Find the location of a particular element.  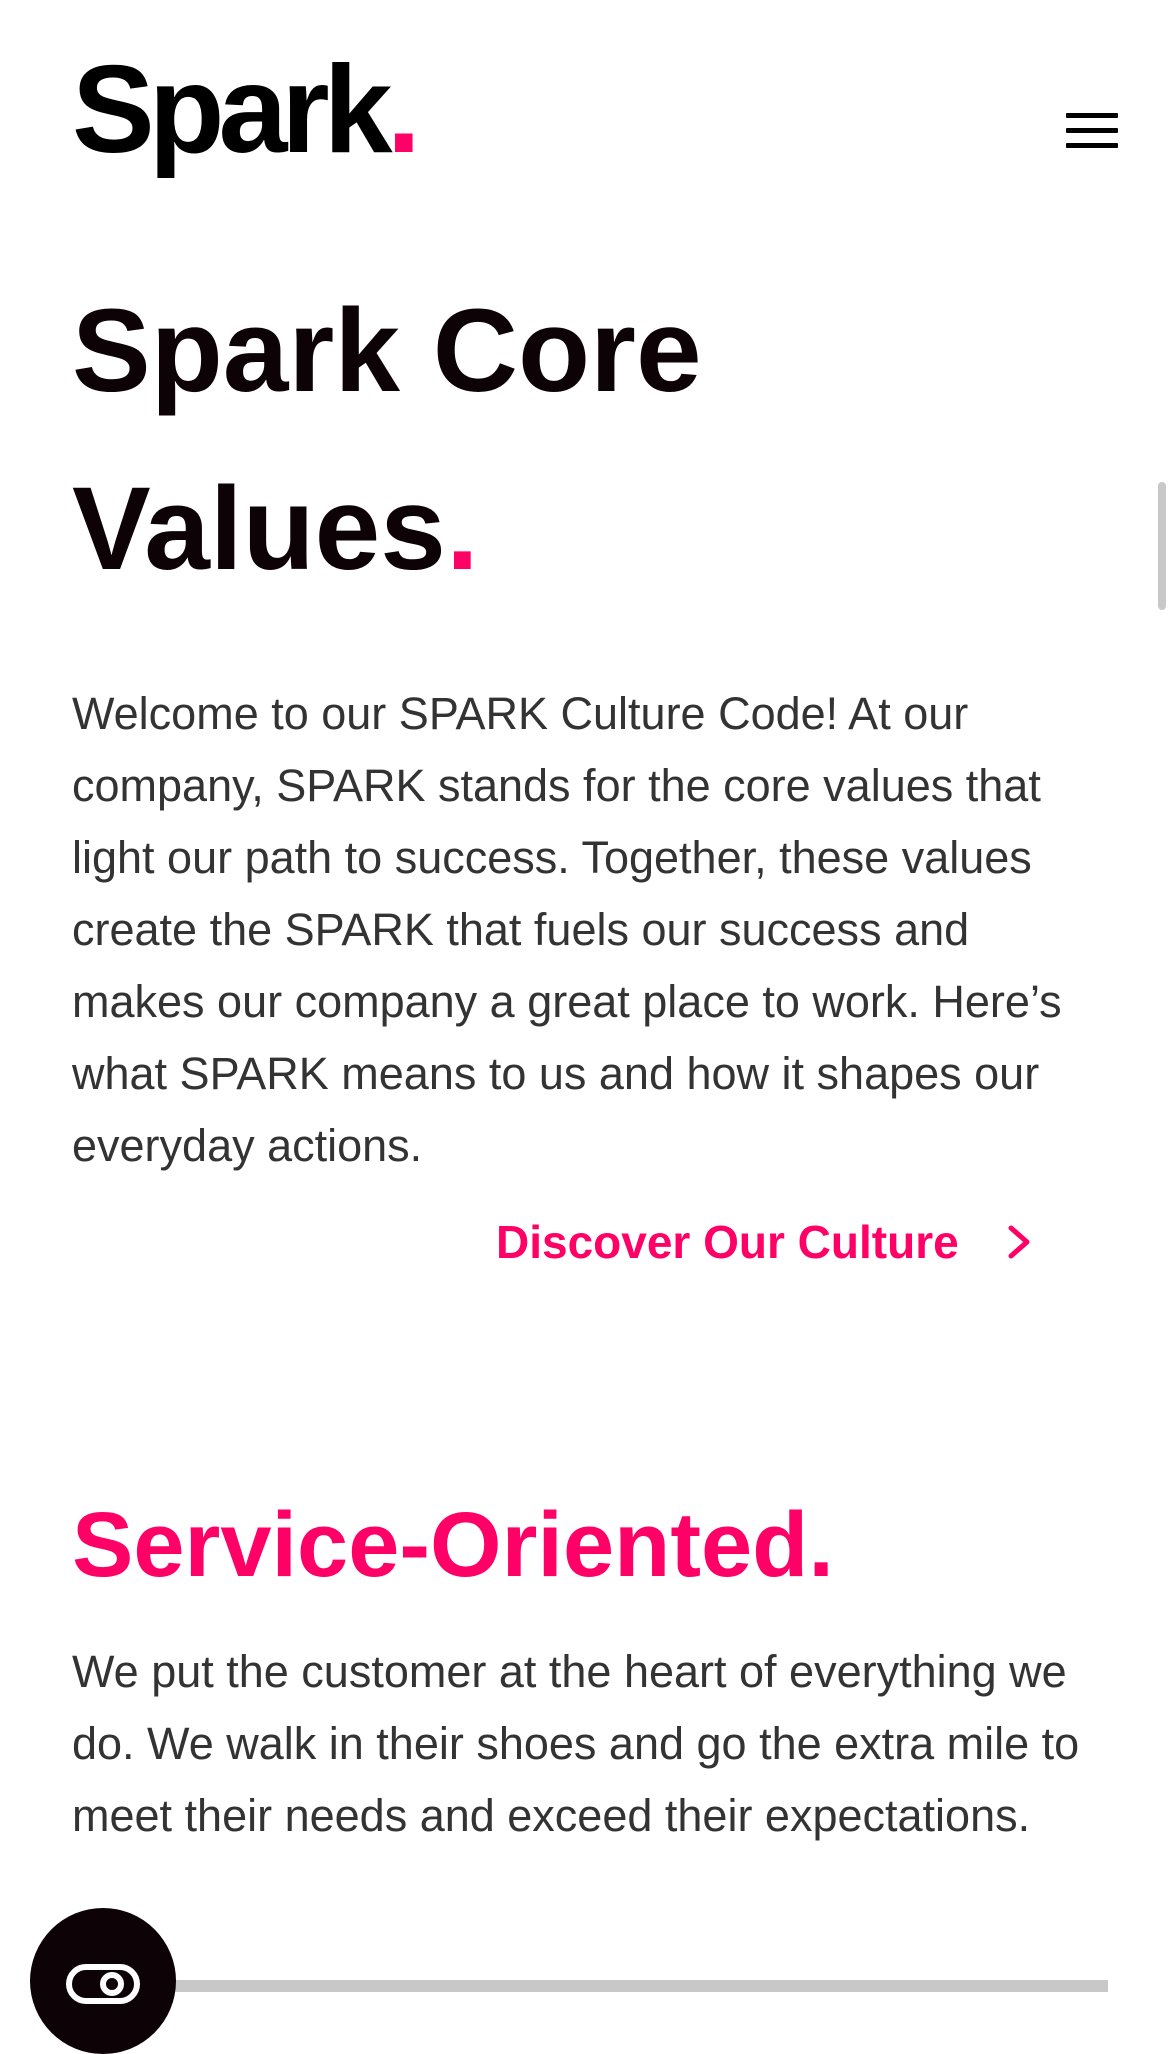

menu-line-bottom is located at coordinates (1092, 145).